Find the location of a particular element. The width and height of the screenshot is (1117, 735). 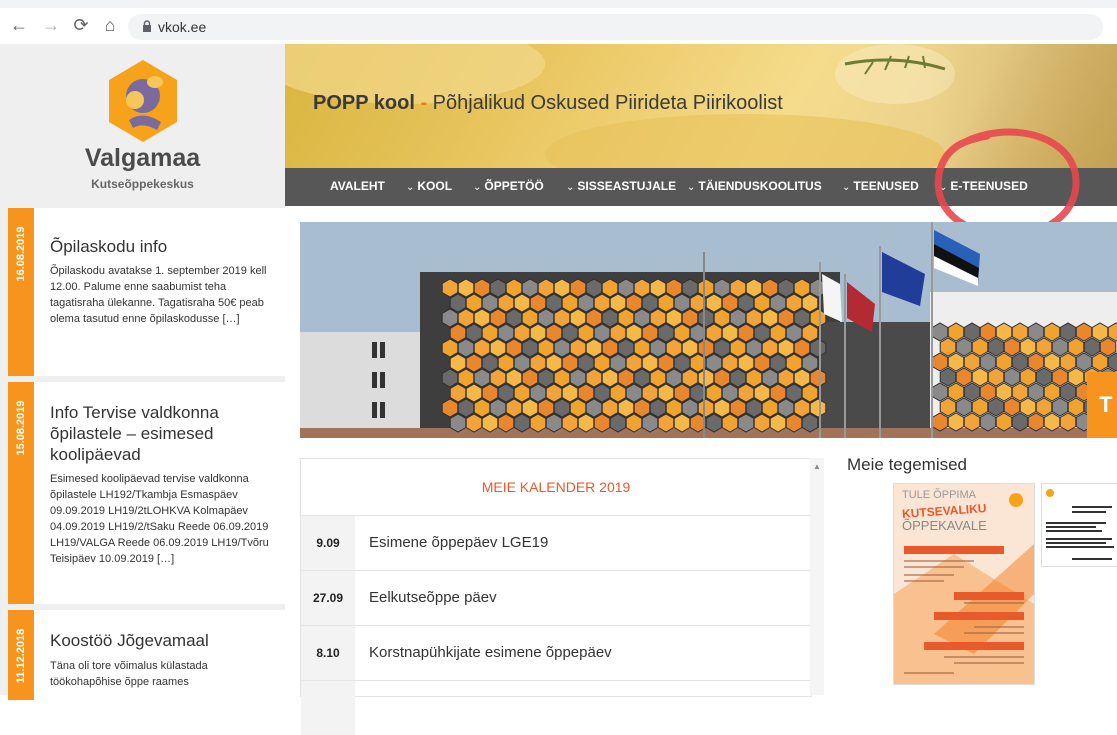

reload-icon: ⟳ is located at coordinates (81, 25).